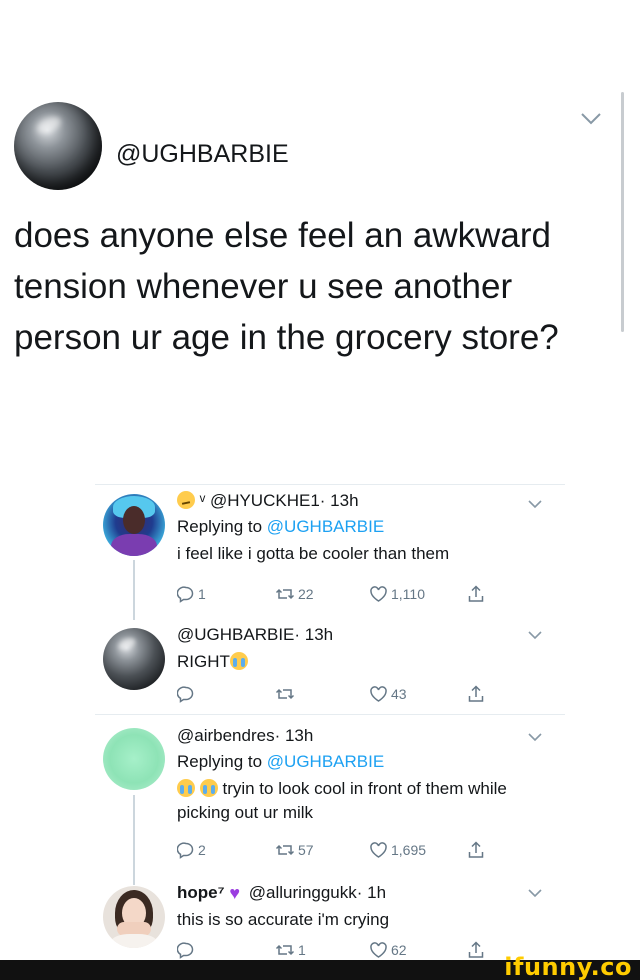 The height and width of the screenshot is (980, 640). What do you see at coordinates (201, 892) in the screenshot?
I see `reply-display-name: hope⁷` at bounding box center [201, 892].